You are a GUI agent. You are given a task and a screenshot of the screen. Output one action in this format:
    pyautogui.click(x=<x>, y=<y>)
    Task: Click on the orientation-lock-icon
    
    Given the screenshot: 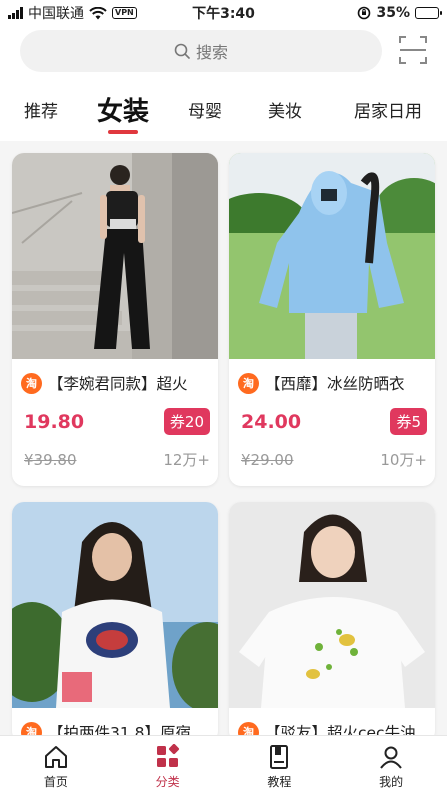 What is the action you would take?
    pyautogui.click(x=364, y=13)
    